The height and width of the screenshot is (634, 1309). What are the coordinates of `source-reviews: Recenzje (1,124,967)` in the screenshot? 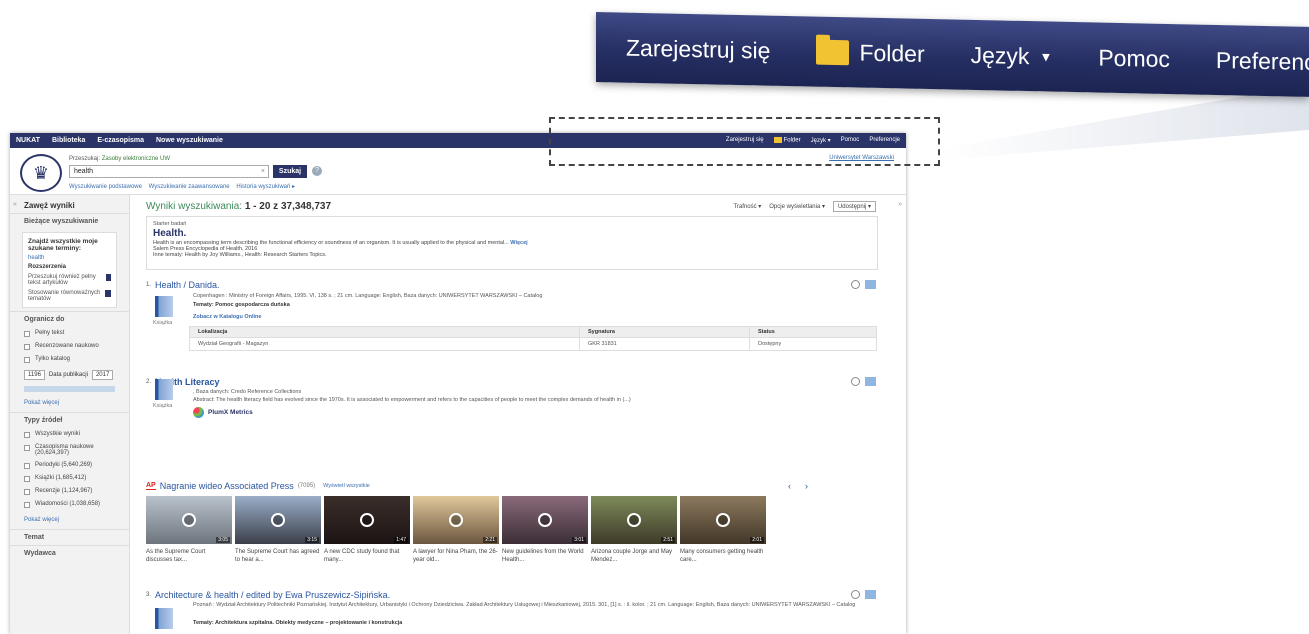 It's located at (69, 491).